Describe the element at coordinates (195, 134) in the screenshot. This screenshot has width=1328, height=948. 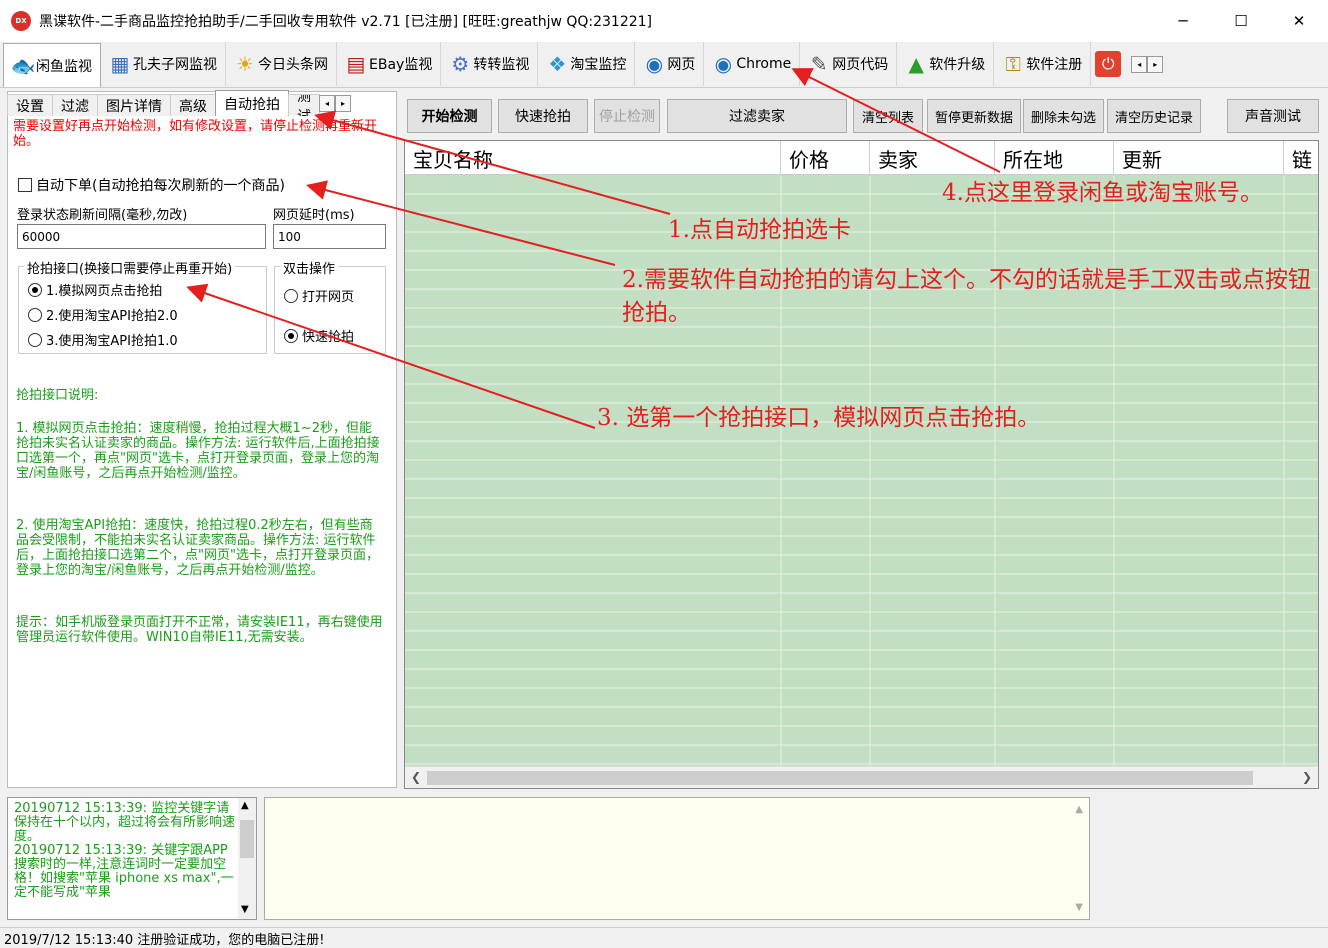
I see `settings-warning: 需要设置好再点开始检测，如有修改设置，请停止检测再重新开始。` at that location.